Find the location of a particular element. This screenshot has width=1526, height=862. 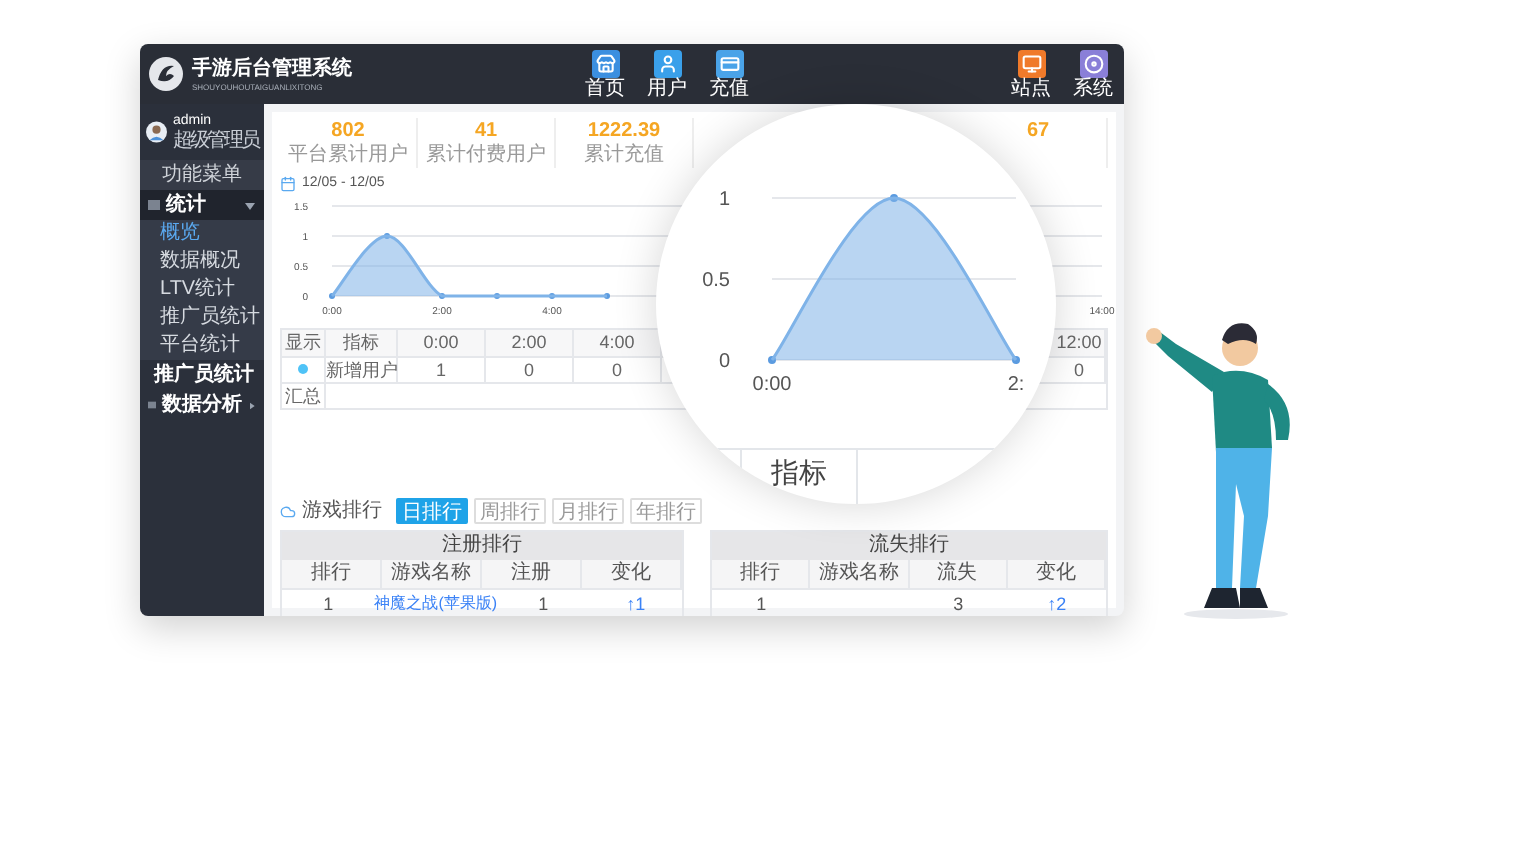

axis-label: 2: is located at coordinates (1016, 385).